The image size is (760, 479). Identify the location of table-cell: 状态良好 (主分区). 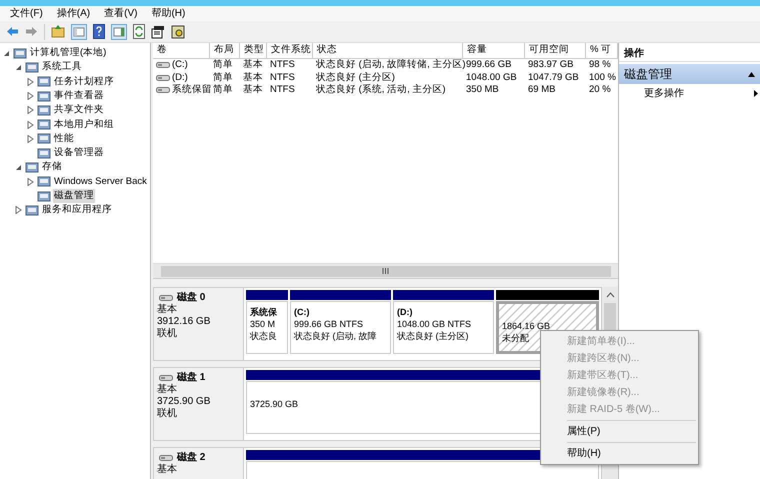
(355, 78).